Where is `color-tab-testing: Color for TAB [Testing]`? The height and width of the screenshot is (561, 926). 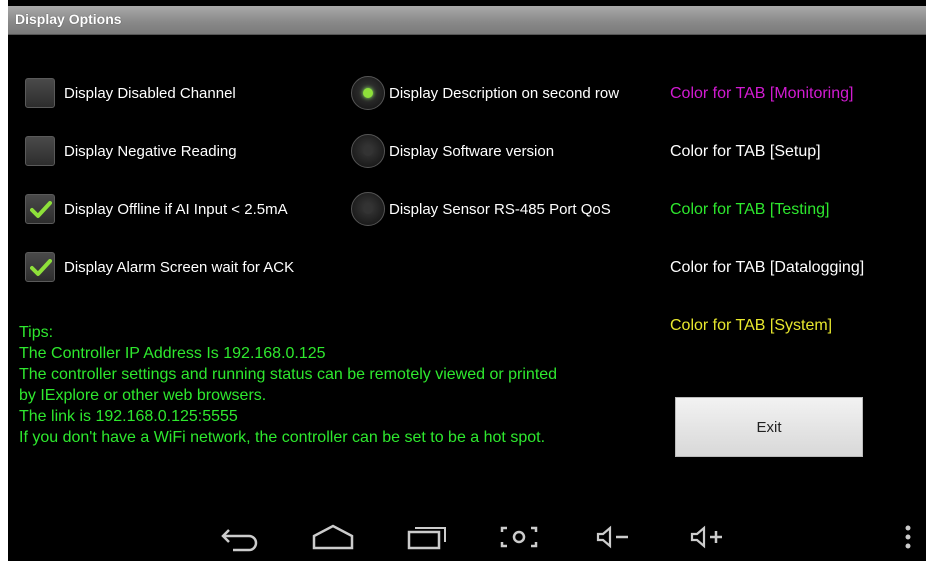
color-tab-testing: Color for TAB [Testing] is located at coordinates (749, 210).